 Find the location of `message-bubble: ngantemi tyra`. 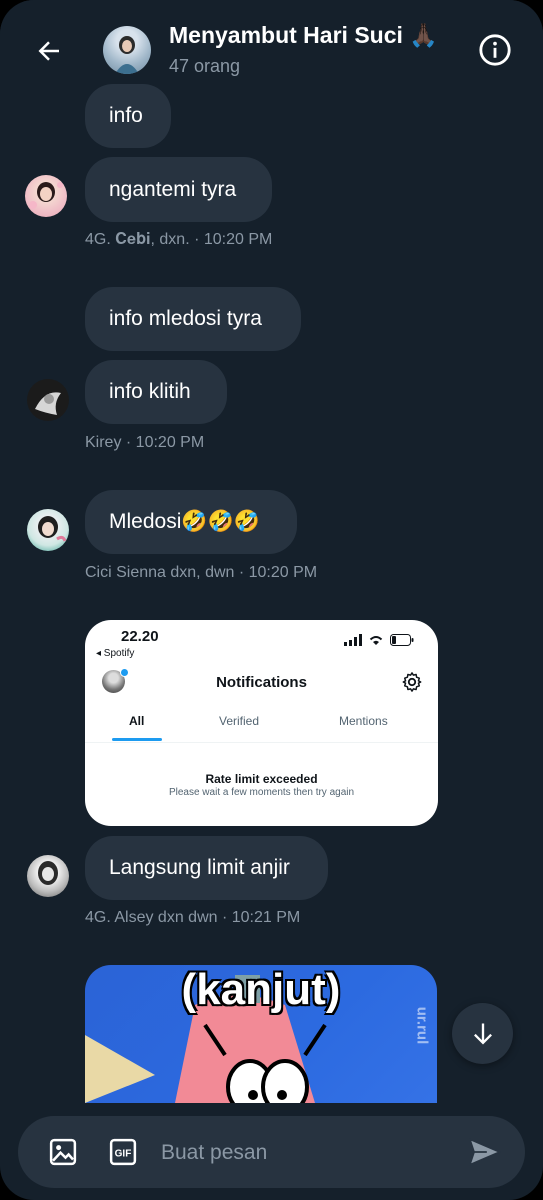

message-bubble: ngantemi tyra is located at coordinates (178, 189).